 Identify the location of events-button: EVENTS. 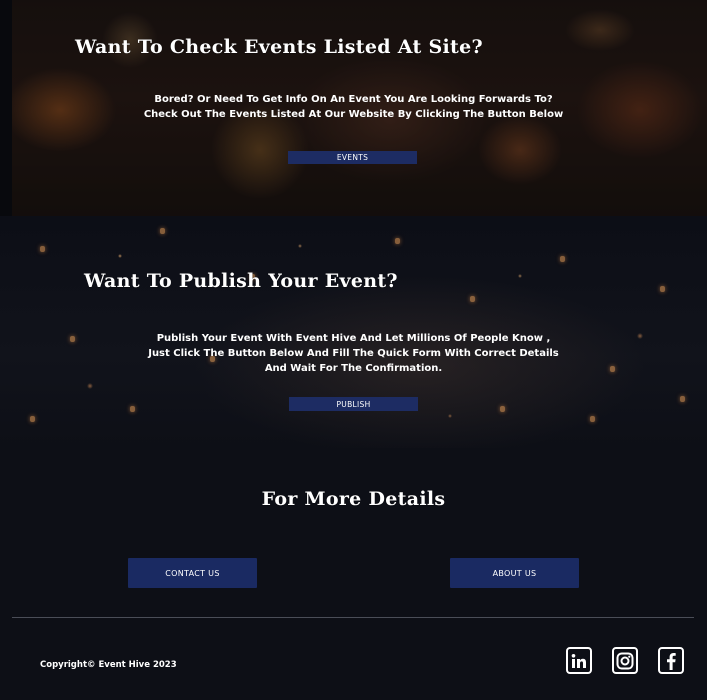
(352, 157).